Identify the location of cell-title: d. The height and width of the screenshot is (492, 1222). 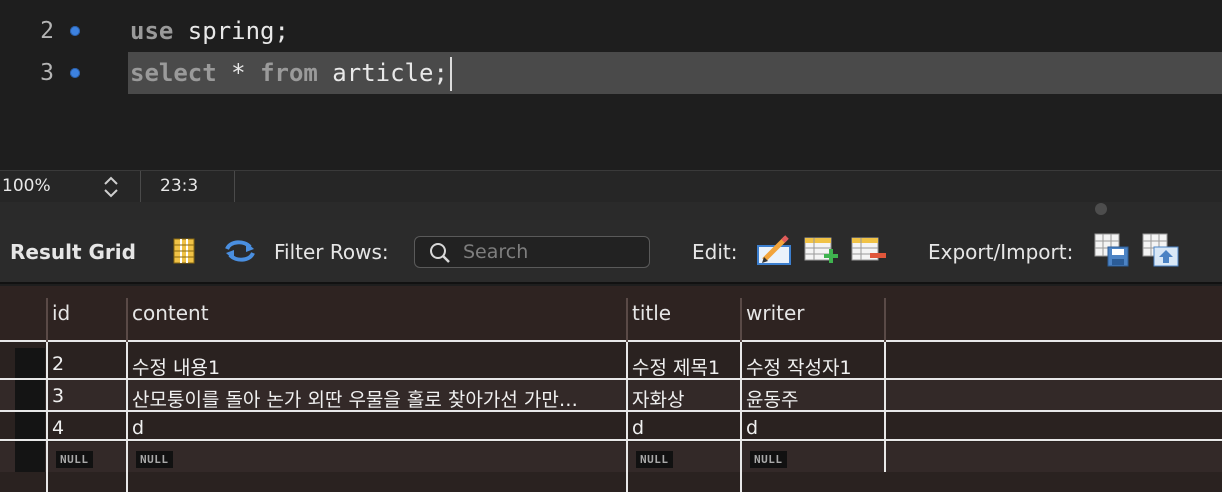
(685, 428).